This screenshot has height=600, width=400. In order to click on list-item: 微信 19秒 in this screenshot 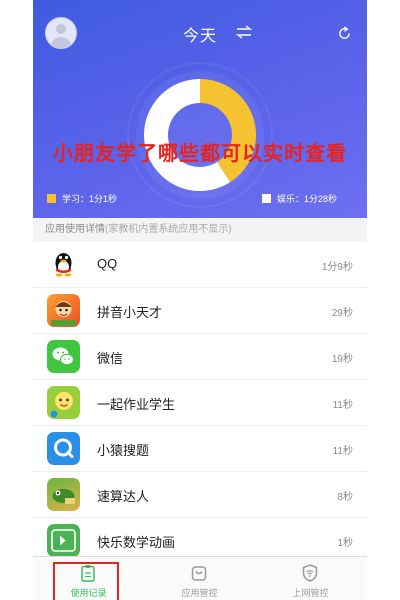, I will do `click(200, 357)`.